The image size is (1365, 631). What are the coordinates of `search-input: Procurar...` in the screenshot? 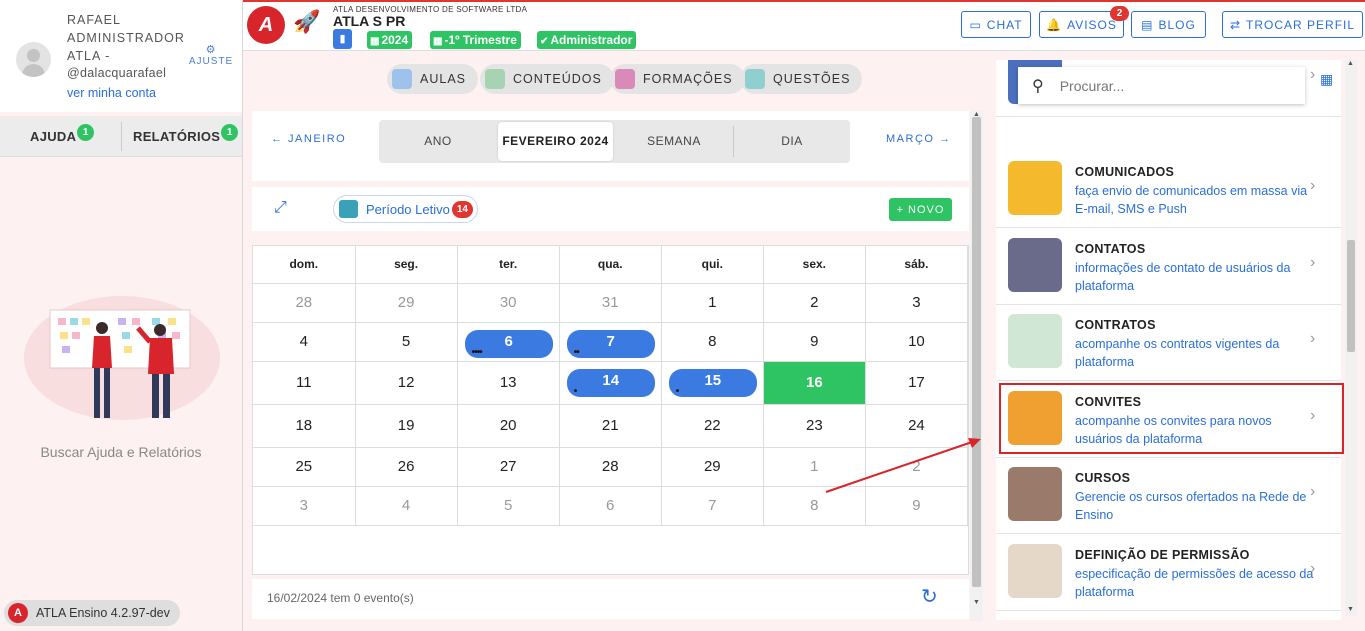 It's located at (1092, 86).